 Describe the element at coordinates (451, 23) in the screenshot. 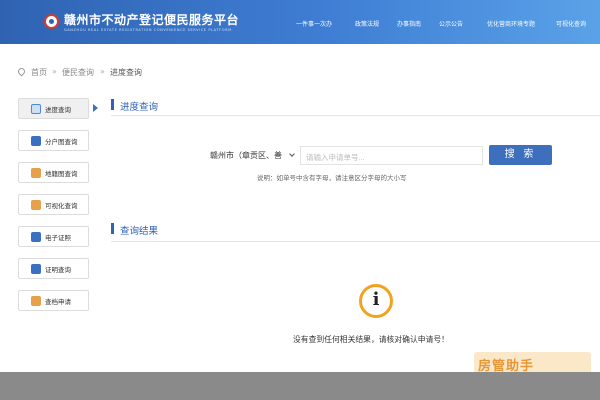

I see `nav-item-announcements: 公示公告` at that location.